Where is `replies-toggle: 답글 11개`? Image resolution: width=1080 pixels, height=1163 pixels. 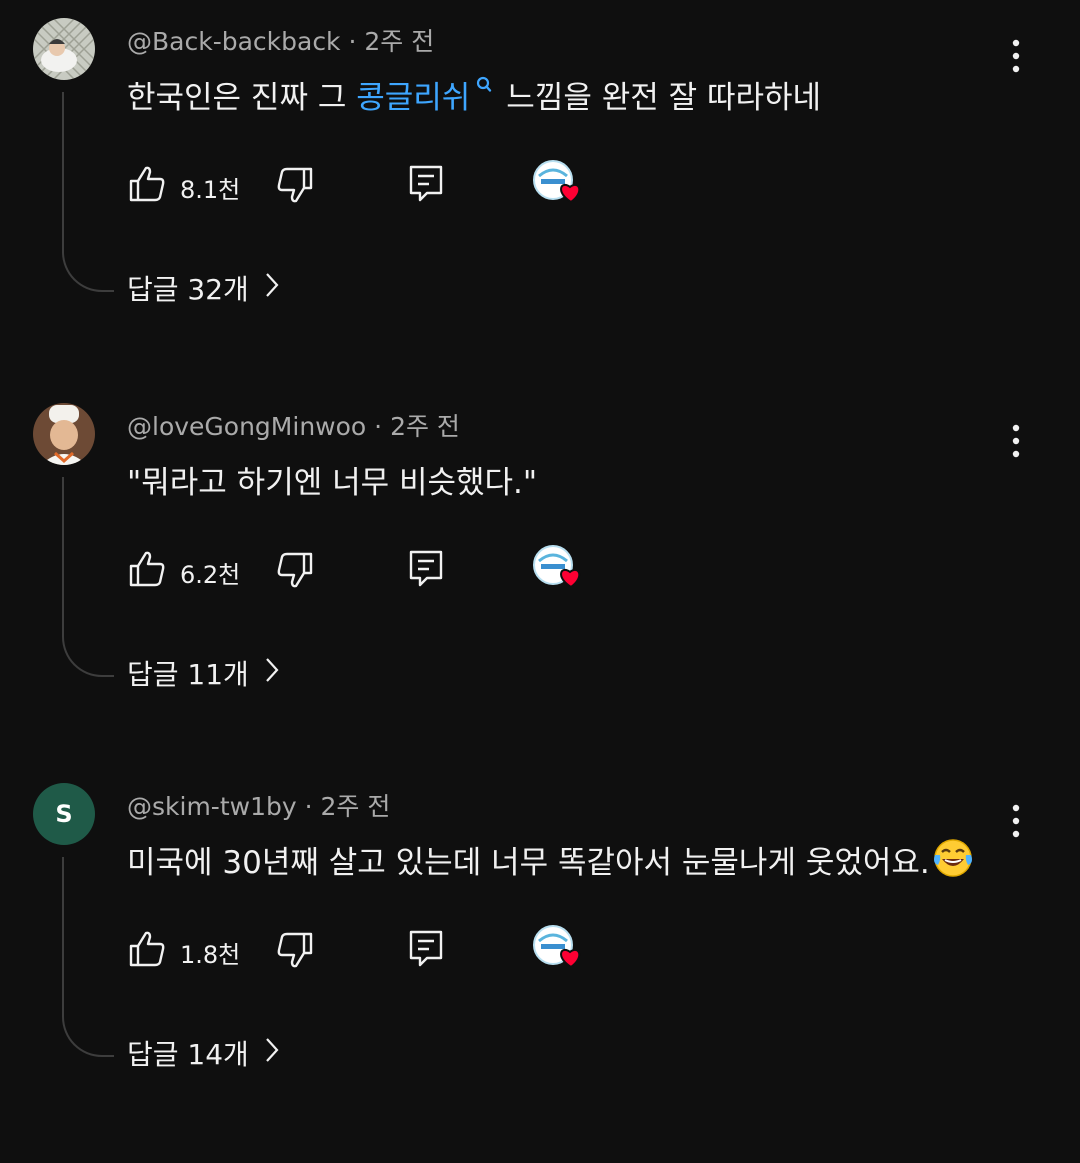
replies-toggle: 답글 11개 is located at coordinates (203, 673).